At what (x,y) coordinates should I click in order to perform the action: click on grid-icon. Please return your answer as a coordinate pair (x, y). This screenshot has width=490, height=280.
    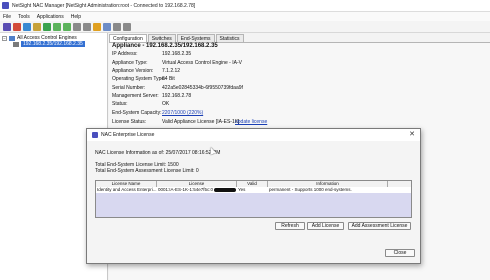
    Looking at the image, I should click on (107, 26).